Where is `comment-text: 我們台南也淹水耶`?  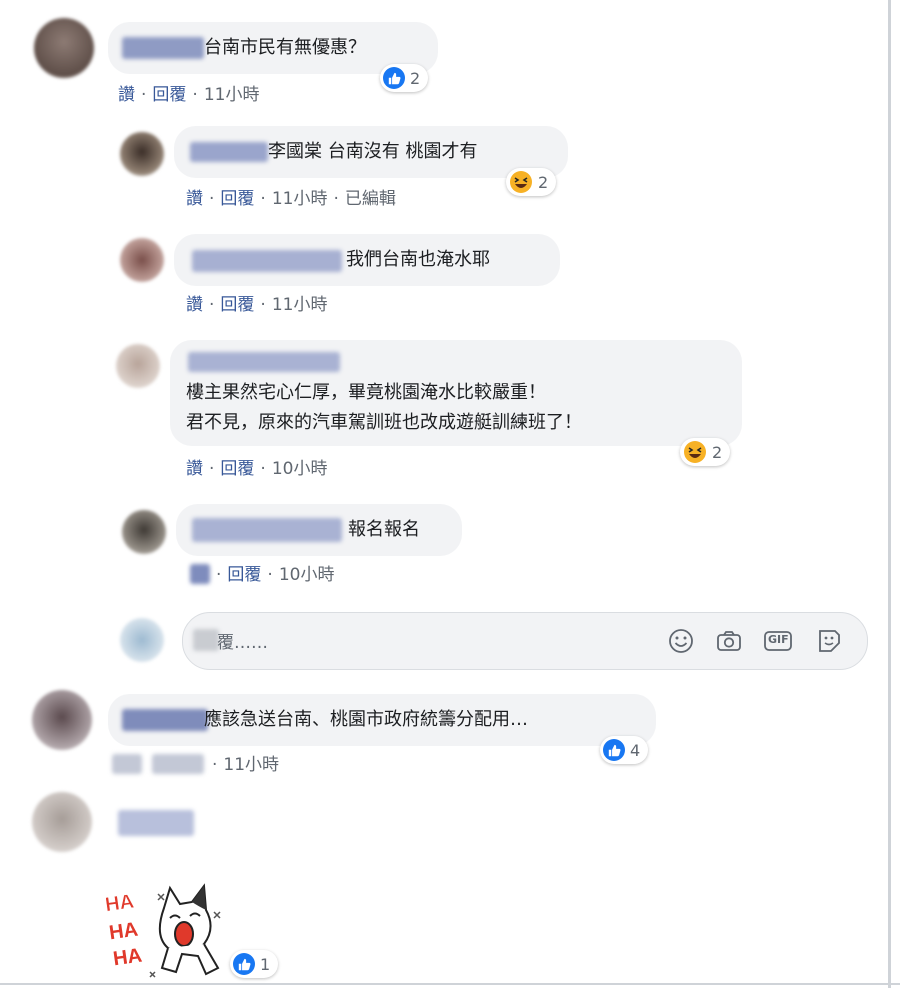 comment-text: 我們台南也淹水耶 is located at coordinates (418, 259).